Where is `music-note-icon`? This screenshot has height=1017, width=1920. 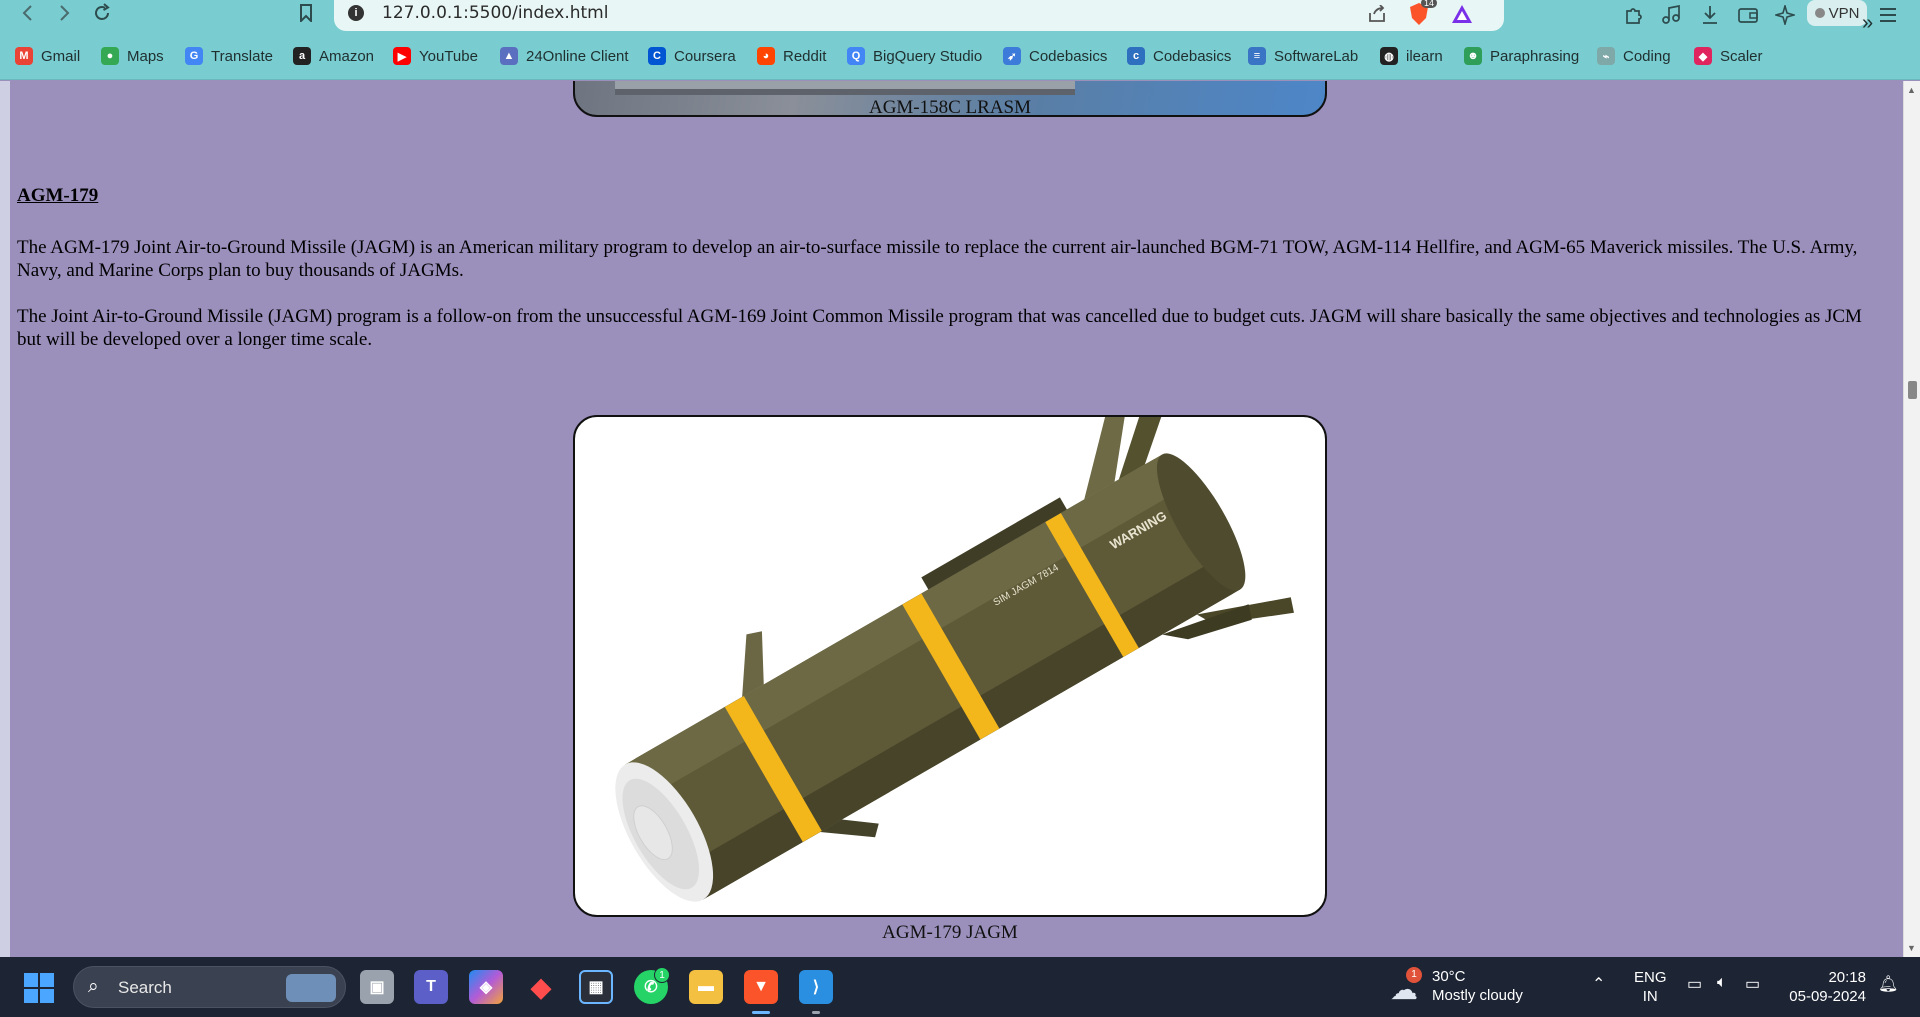
music-note-icon is located at coordinates (1671, 14).